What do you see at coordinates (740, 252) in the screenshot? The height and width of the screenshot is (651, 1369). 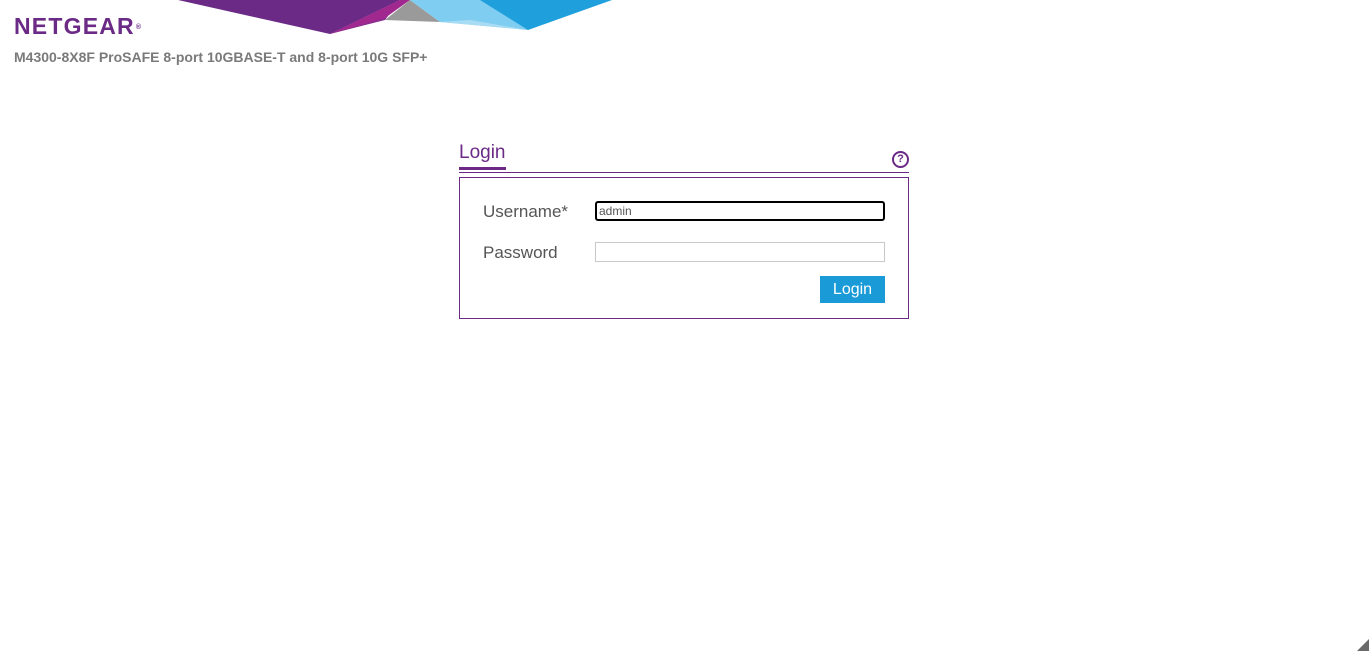 I see `password-input` at bounding box center [740, 252].